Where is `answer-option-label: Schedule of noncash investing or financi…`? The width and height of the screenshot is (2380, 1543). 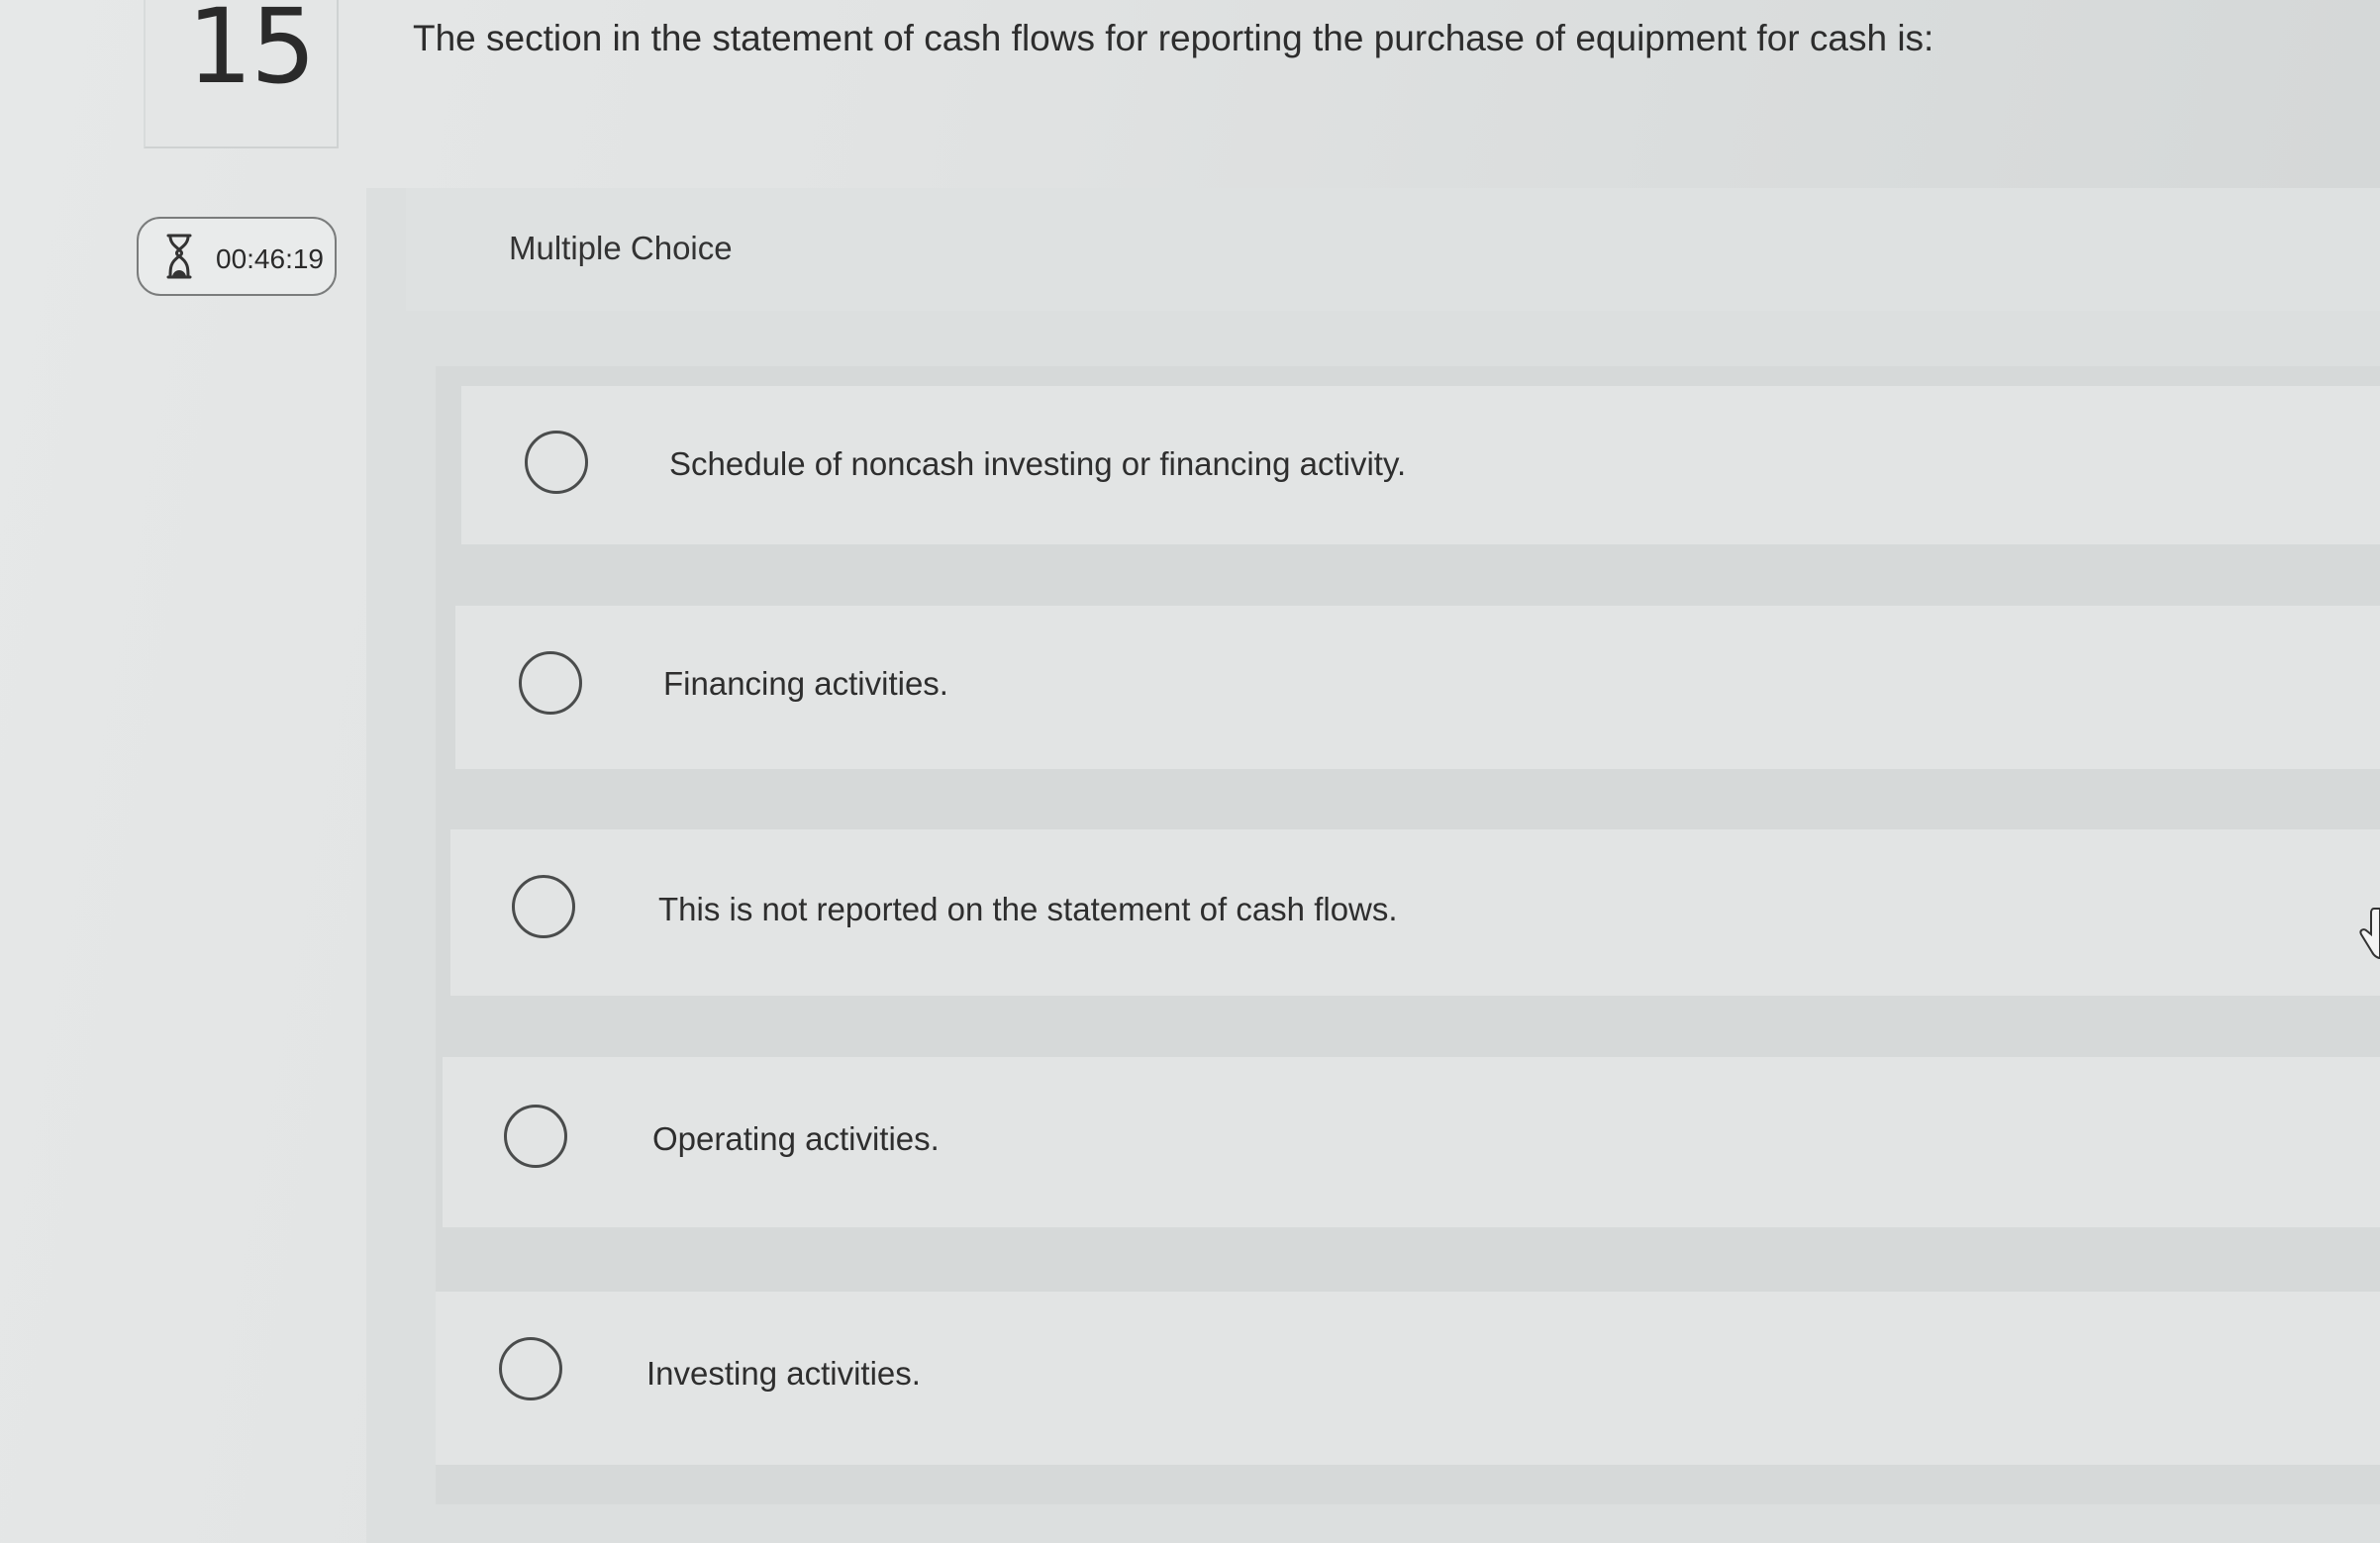
answer-option-label: Schedule of noncash investing or financi… is located at coordinates (1038, 463).